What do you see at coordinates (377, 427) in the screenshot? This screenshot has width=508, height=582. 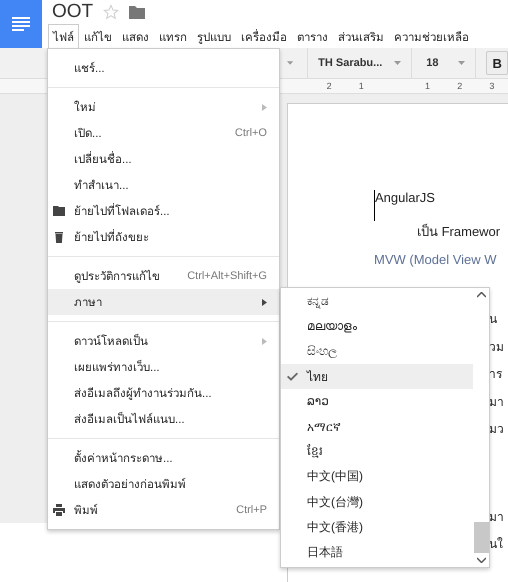 I see `language-item: አማርኛ` at bounding box center [377, 427].